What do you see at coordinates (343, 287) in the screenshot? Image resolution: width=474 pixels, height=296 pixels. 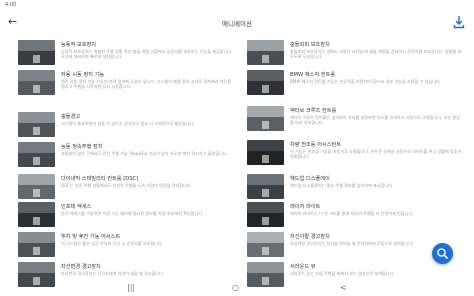 I see `nav-back-button: <` at bounding box center [343, 287].